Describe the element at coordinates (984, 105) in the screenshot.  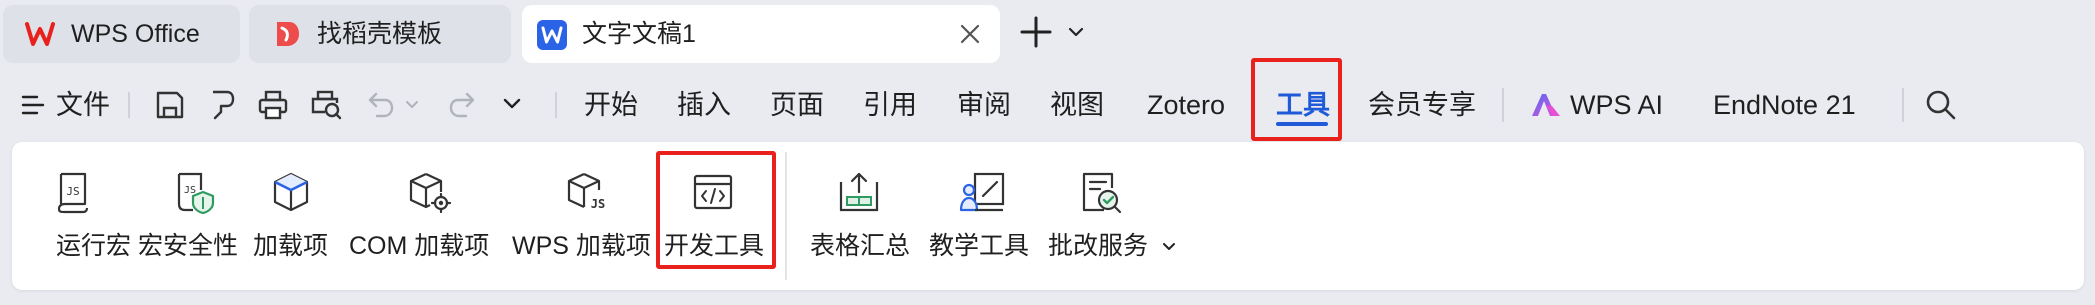
I see `tab-review: 审阅` at that location.